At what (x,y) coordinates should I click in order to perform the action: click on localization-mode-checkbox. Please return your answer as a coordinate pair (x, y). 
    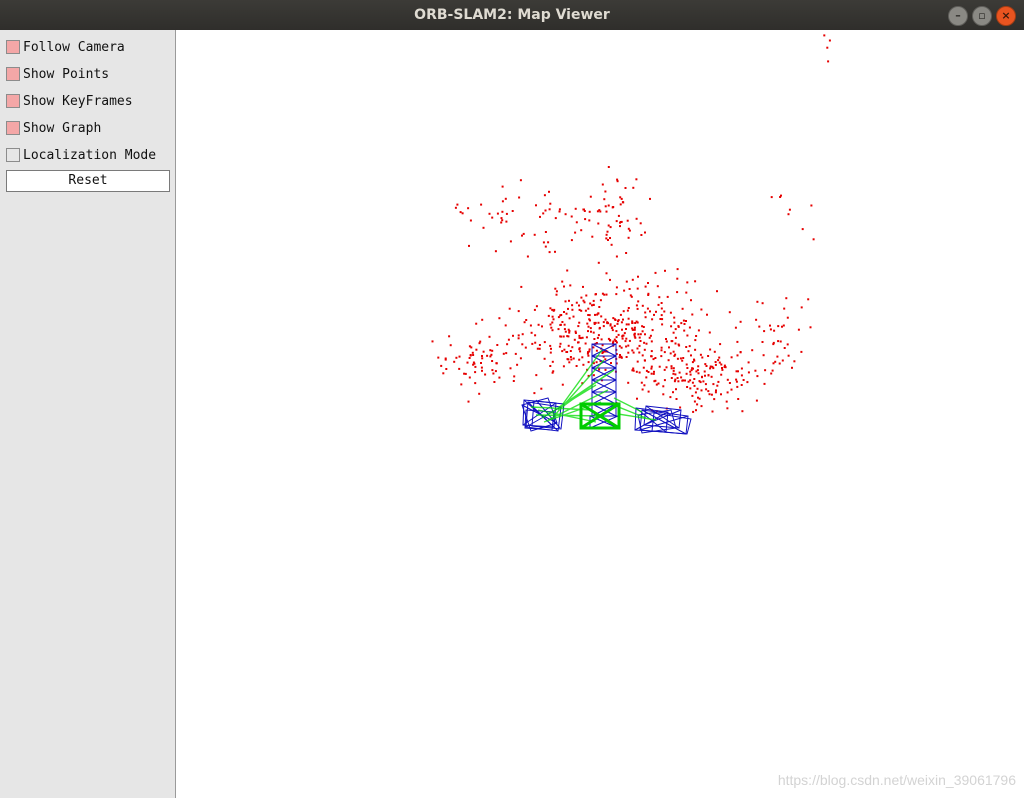
    Looking at the image, I should click on (13, 155).